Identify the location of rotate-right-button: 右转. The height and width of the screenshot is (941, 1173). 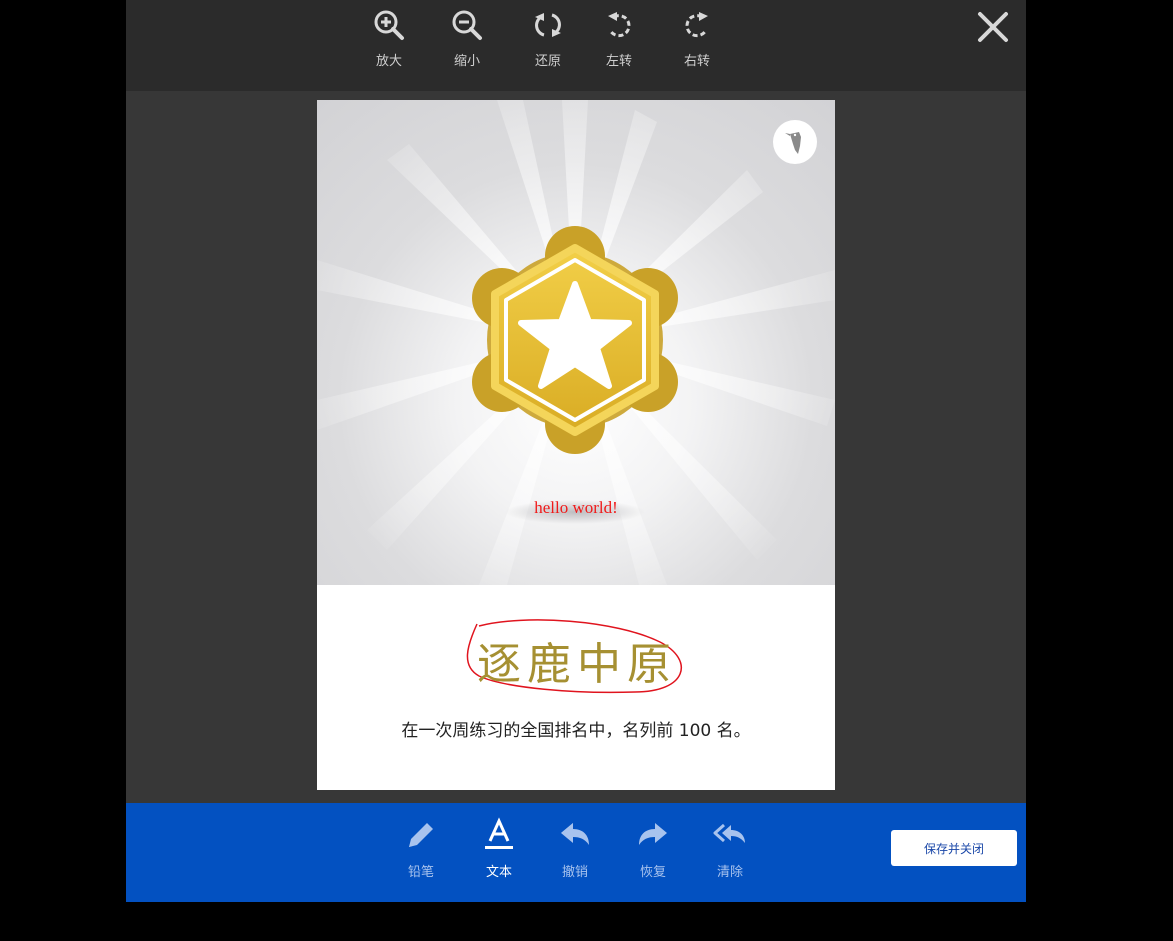
(697, 43).